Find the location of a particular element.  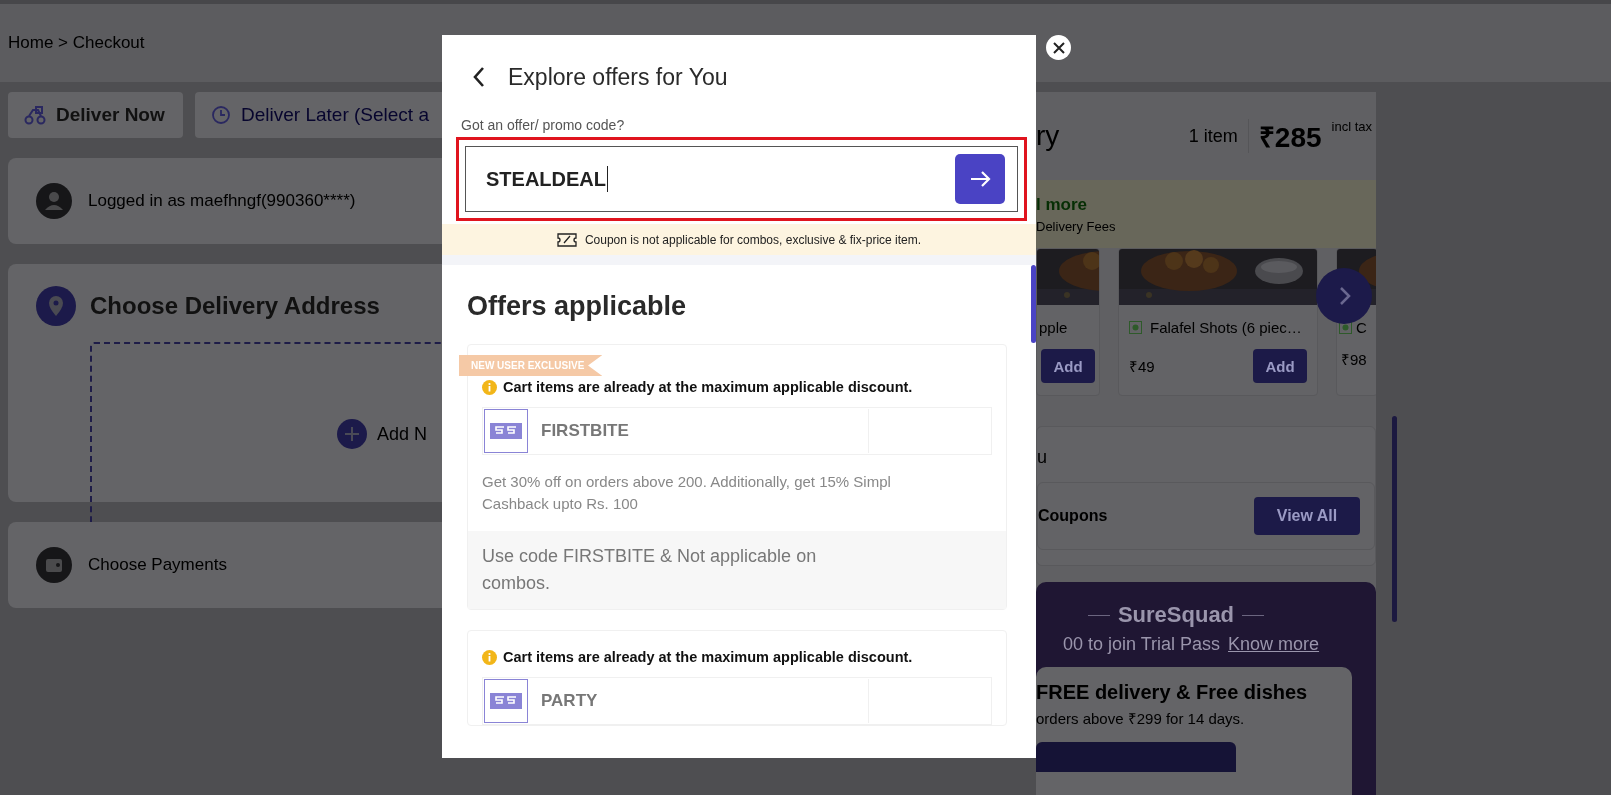

item-price: ₹49 is located at coordinates (1142, 366).